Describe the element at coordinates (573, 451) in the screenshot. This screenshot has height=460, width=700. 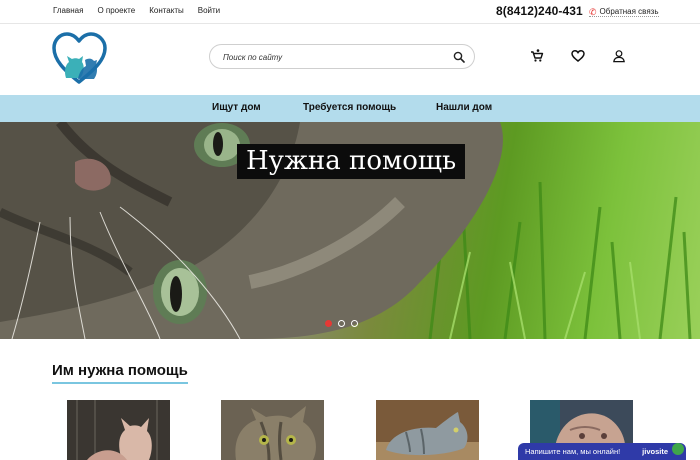
I see `chat-label: Напишите нам, мы онлайн!` at that location.